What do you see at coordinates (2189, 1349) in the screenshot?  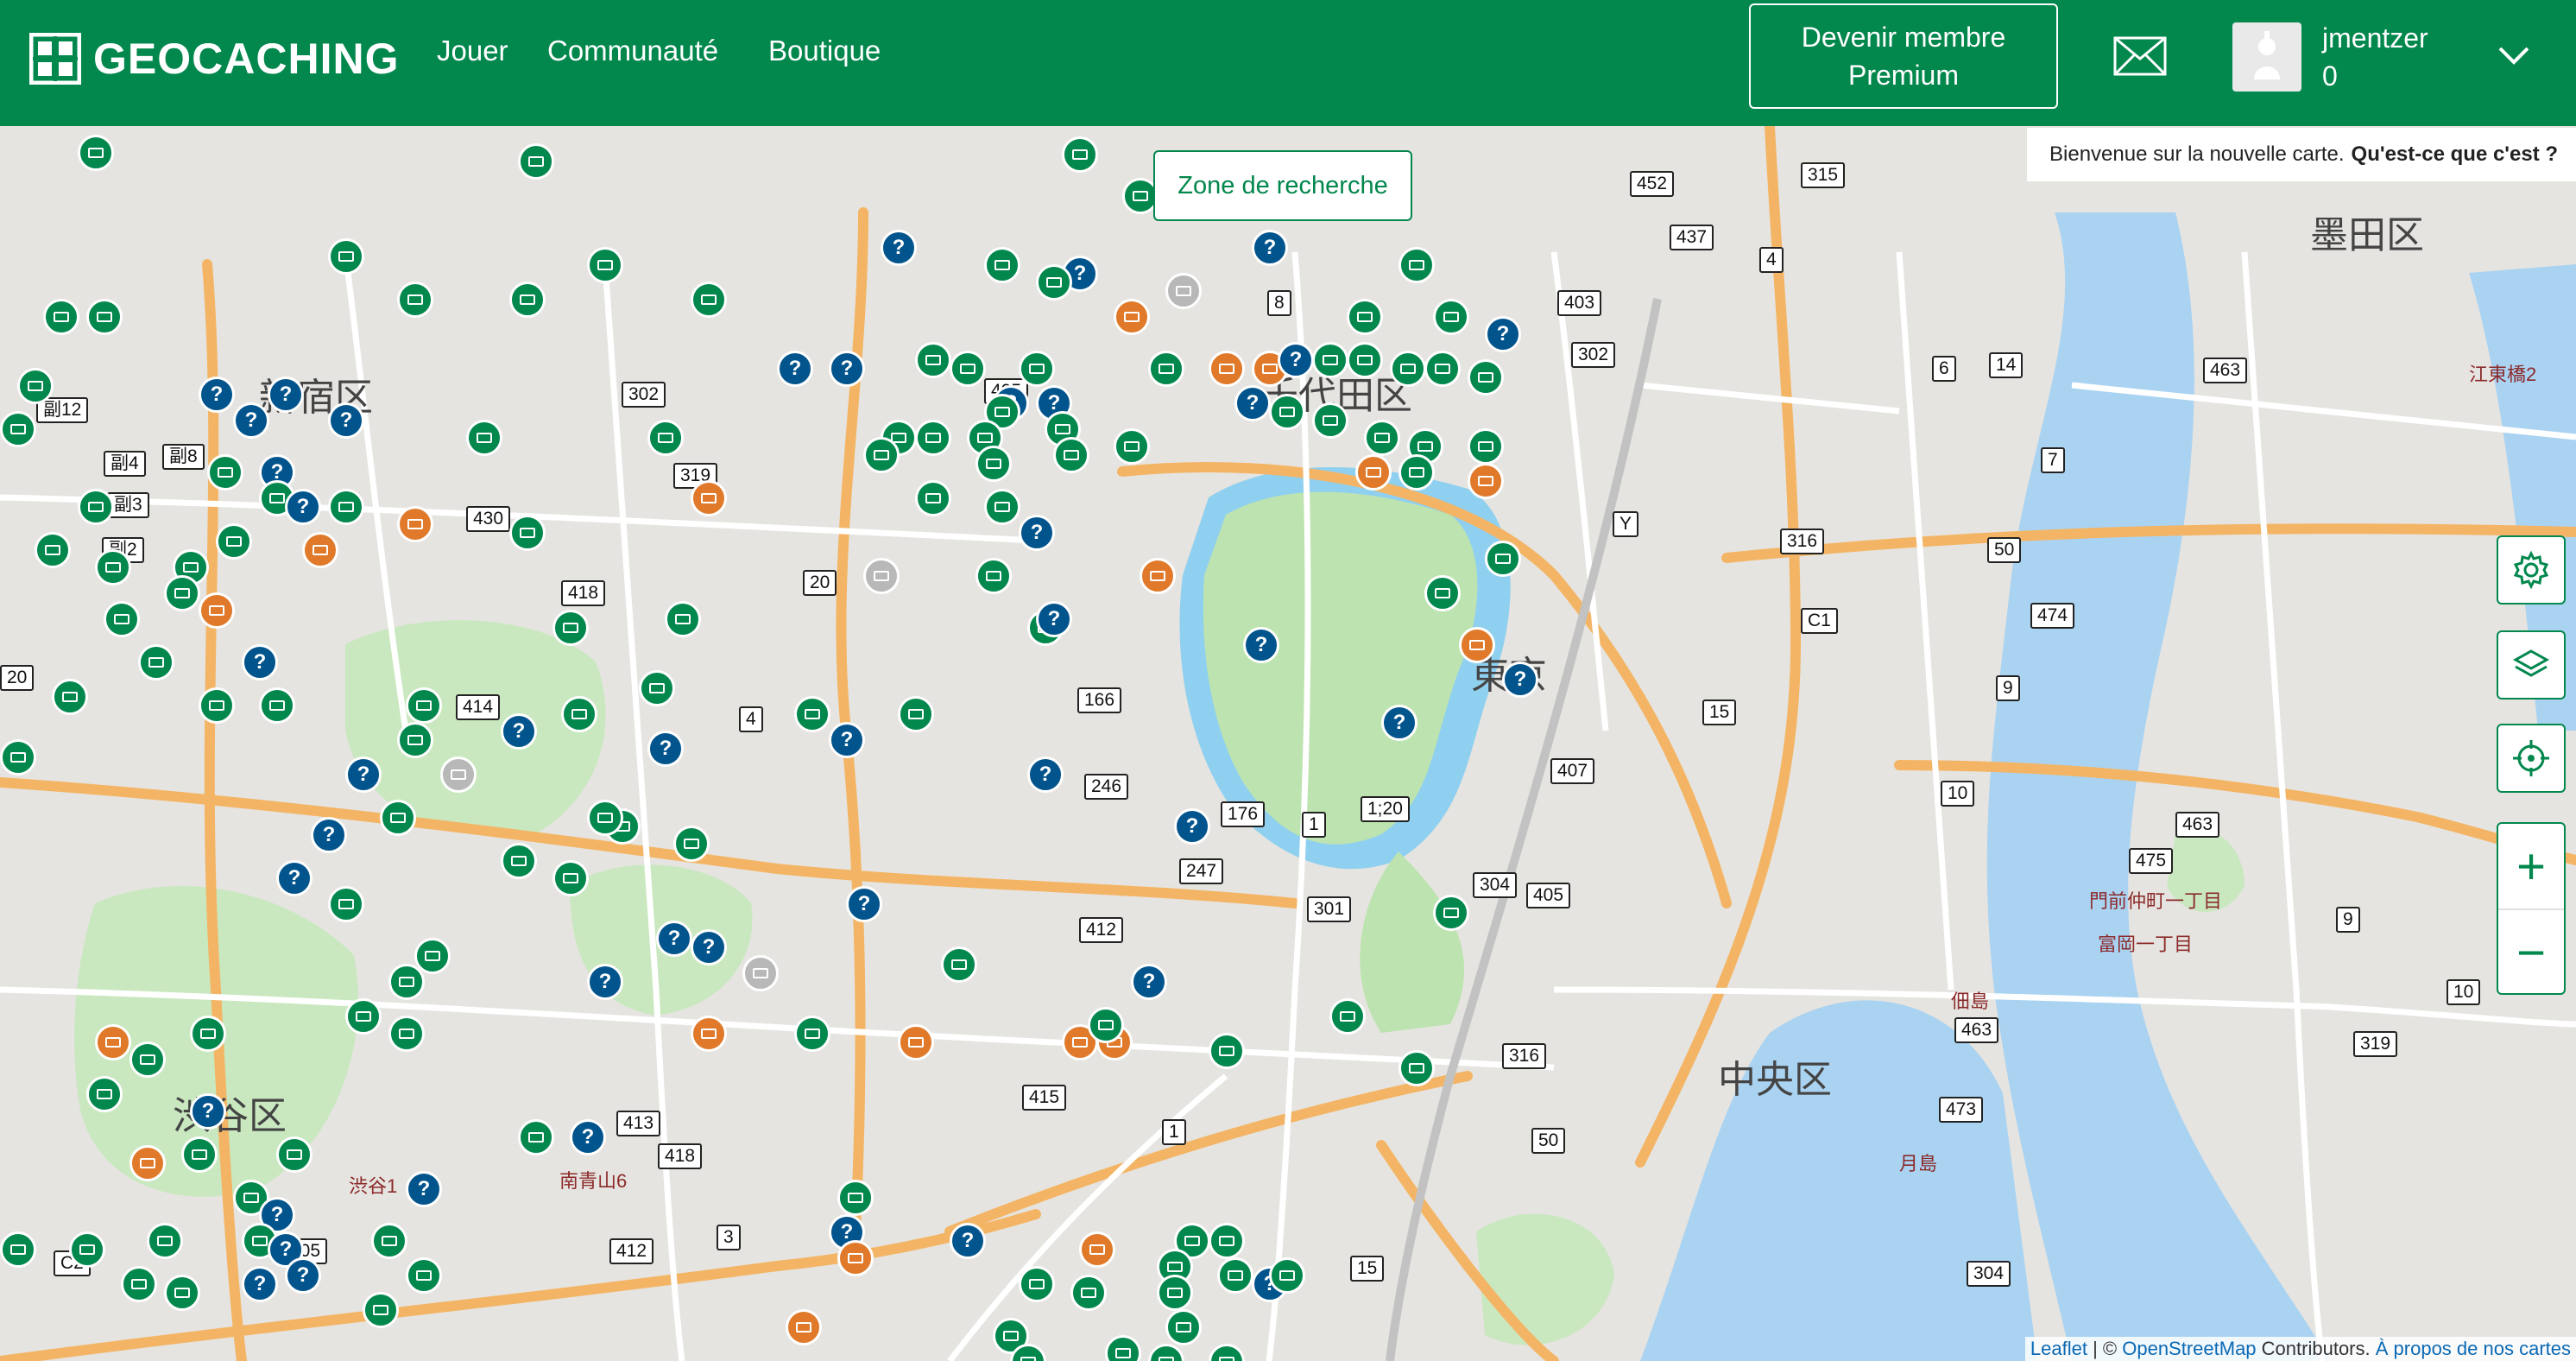 I see `osm-link: OpenStreetMap` at bounding box center [2189, 1349].